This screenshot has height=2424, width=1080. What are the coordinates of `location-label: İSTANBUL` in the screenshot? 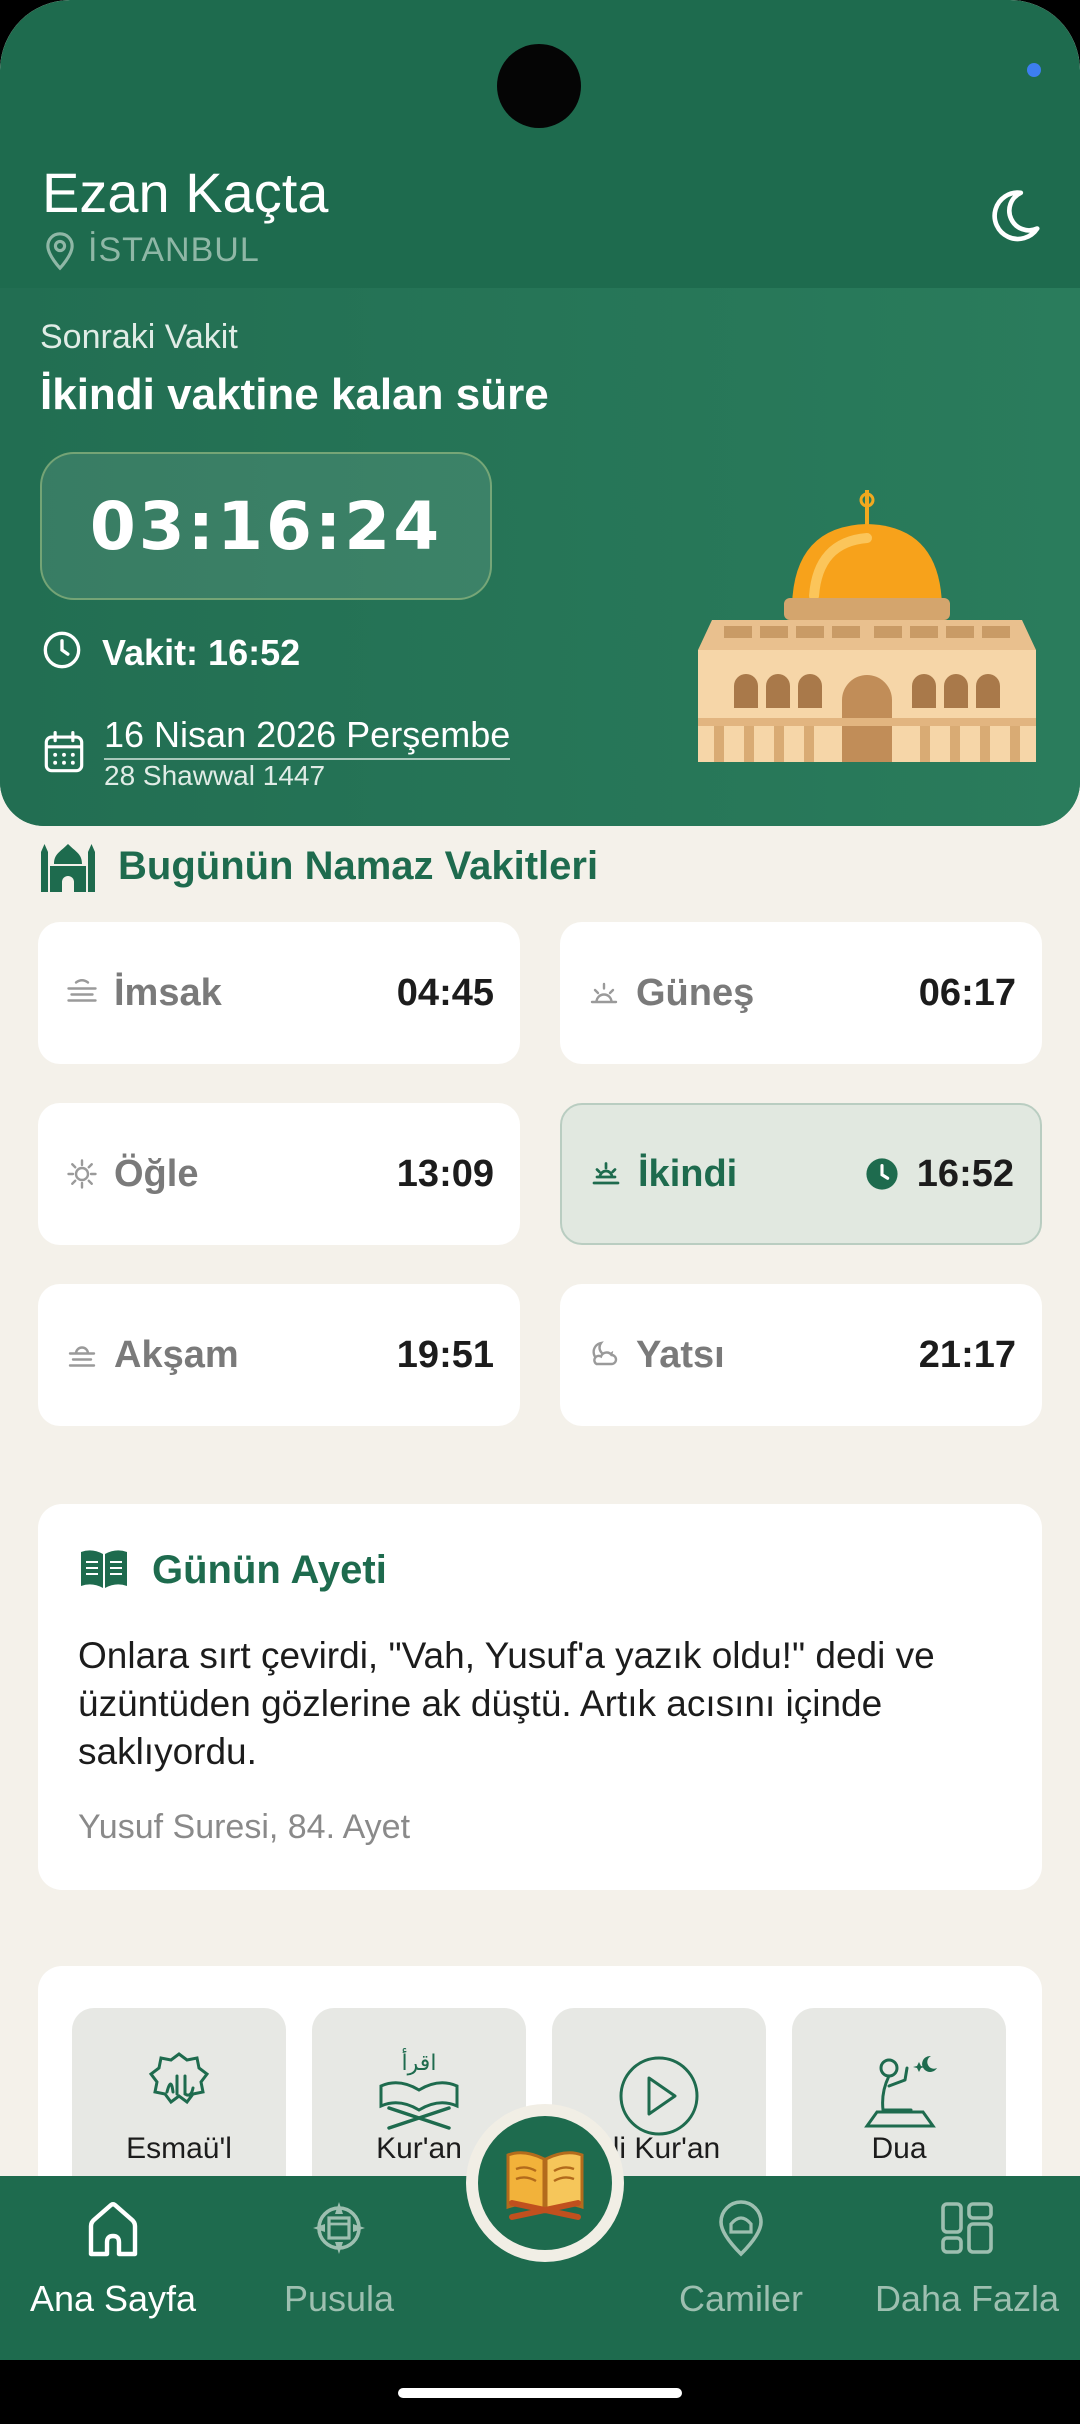 It's located at (174, 250).